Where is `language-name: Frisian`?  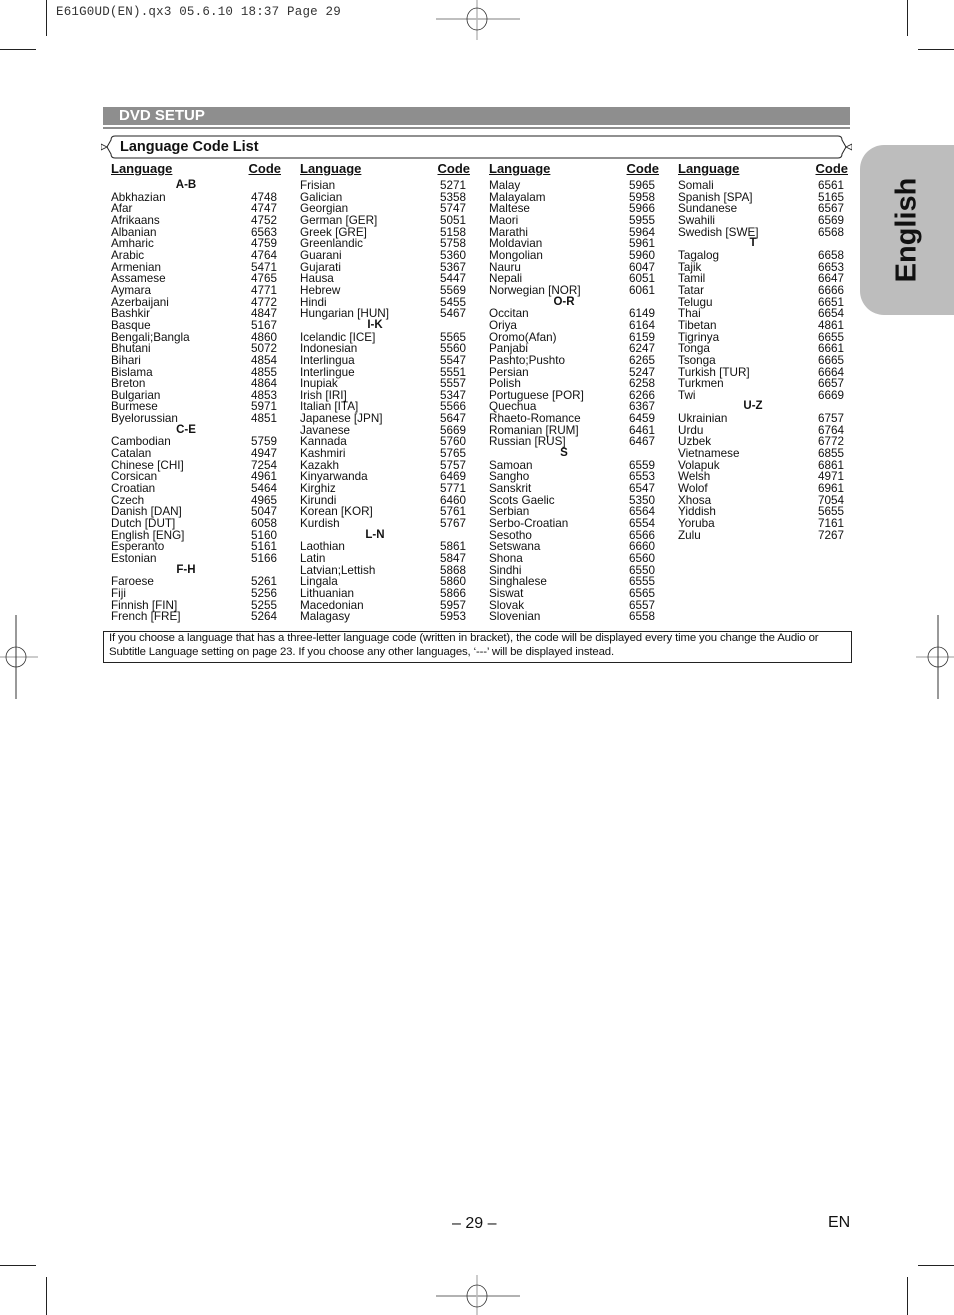 language-name: Frisian is located at coordinates (318, 185).